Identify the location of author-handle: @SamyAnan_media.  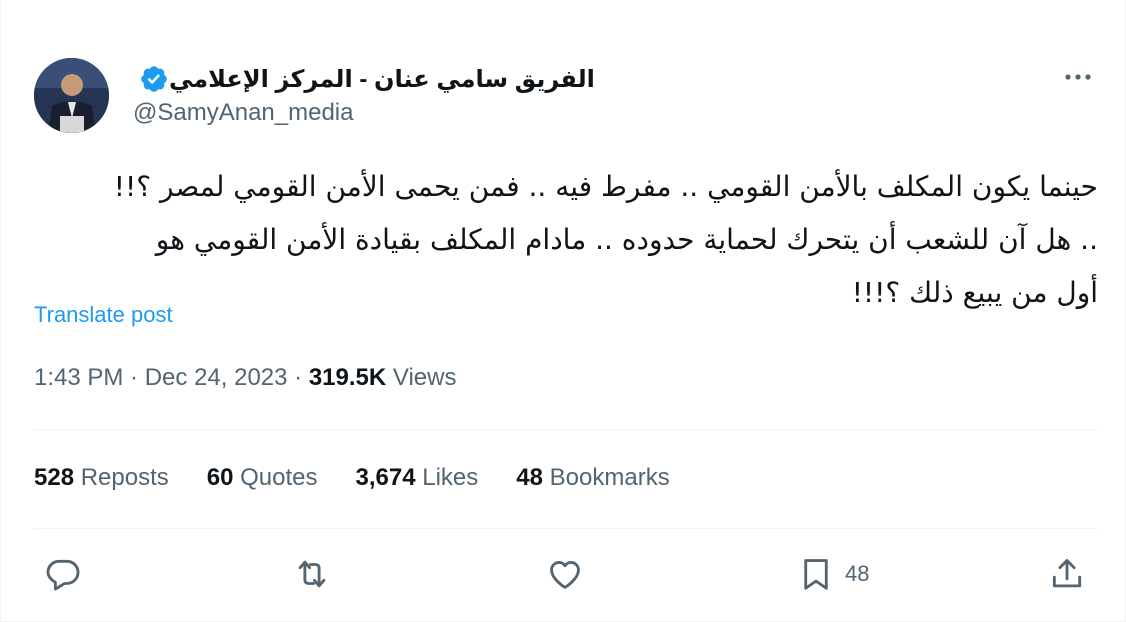
(243, 113).